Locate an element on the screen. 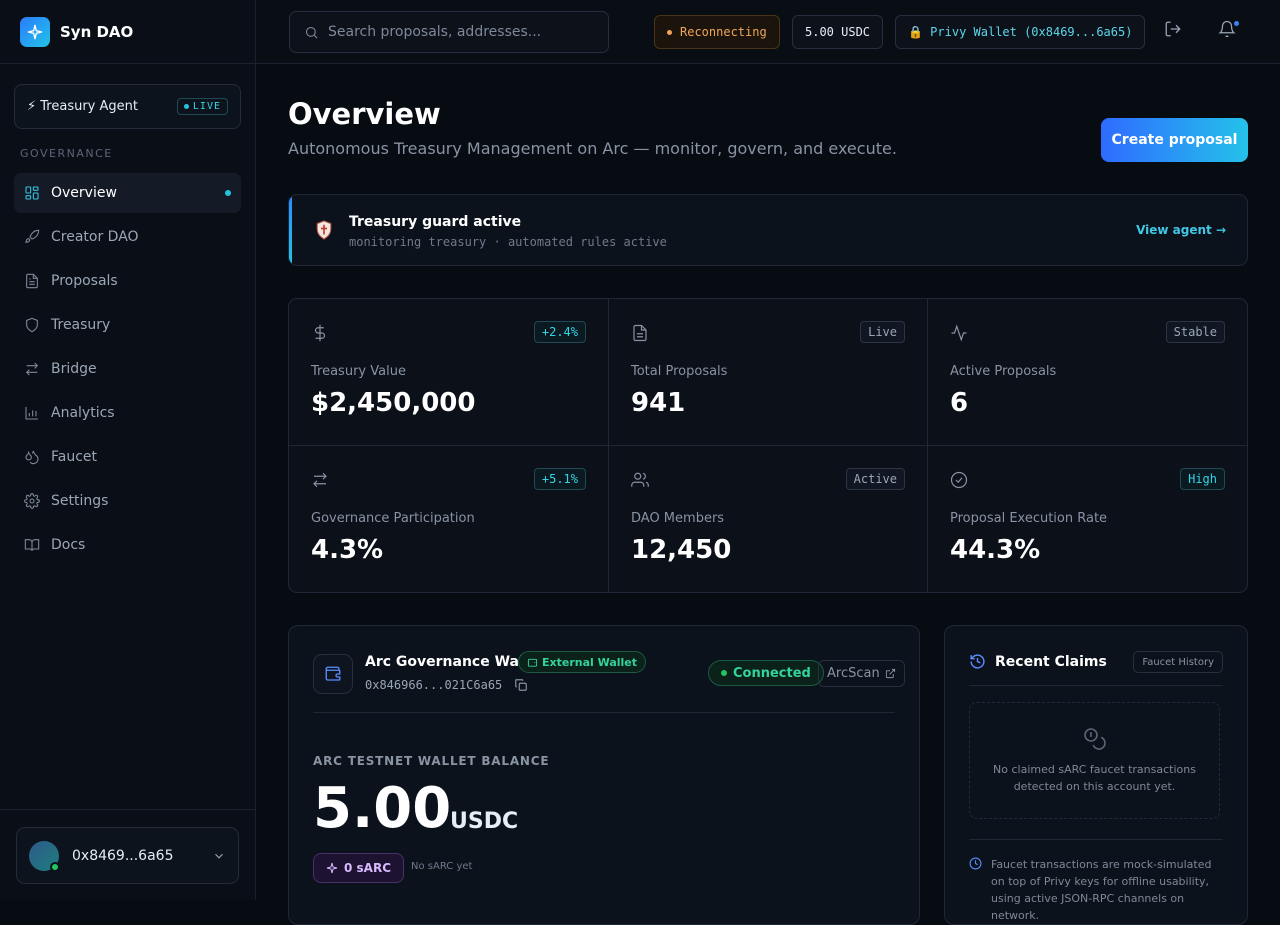 The image size is (1280, 925). wallet-balance-unit: USDC is located at coordinates (484, 821).